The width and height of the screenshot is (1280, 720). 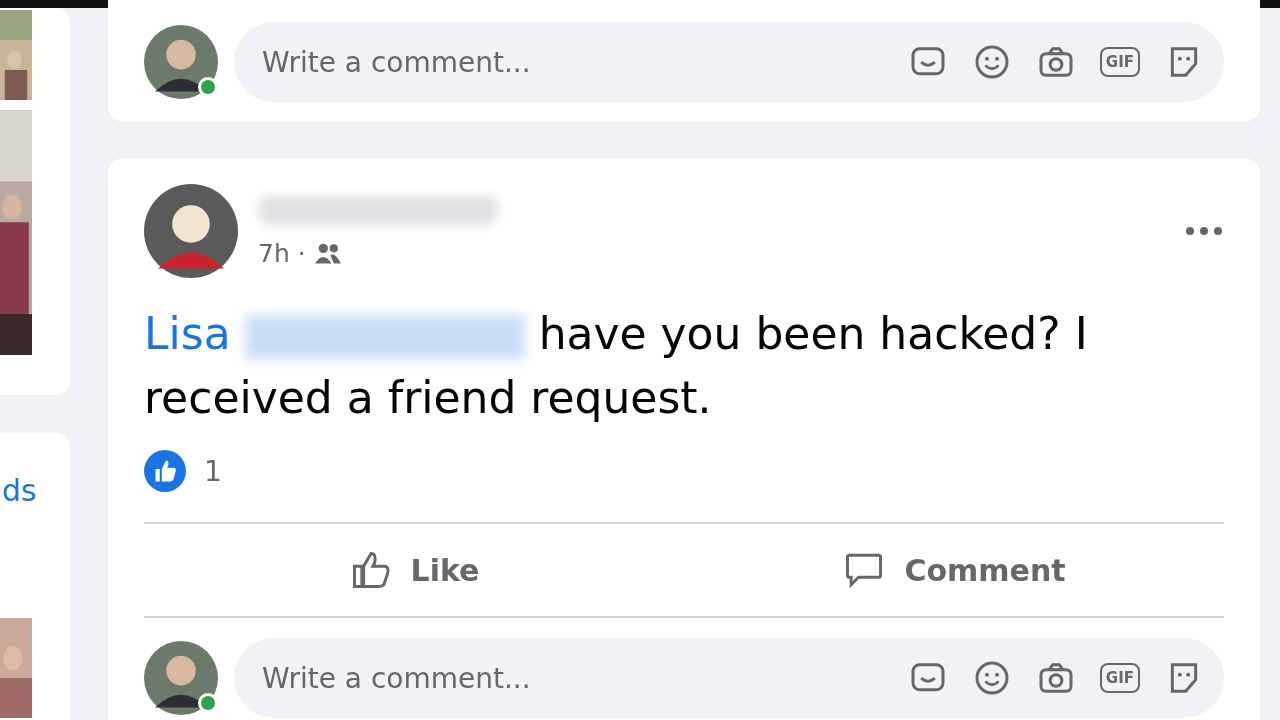 I want to click on mention-link: Lisa, so click(x=187, y=333).